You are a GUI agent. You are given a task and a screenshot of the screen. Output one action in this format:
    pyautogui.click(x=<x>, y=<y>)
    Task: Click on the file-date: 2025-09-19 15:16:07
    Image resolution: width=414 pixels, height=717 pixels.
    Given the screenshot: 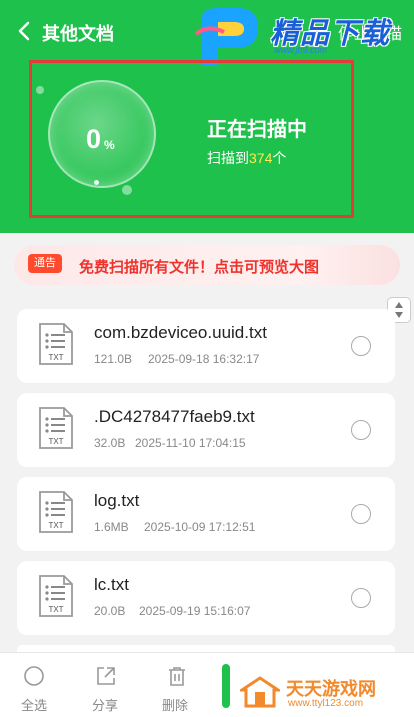 What is the action you would take?
    pyautogui.click(x=195, y=611)
    